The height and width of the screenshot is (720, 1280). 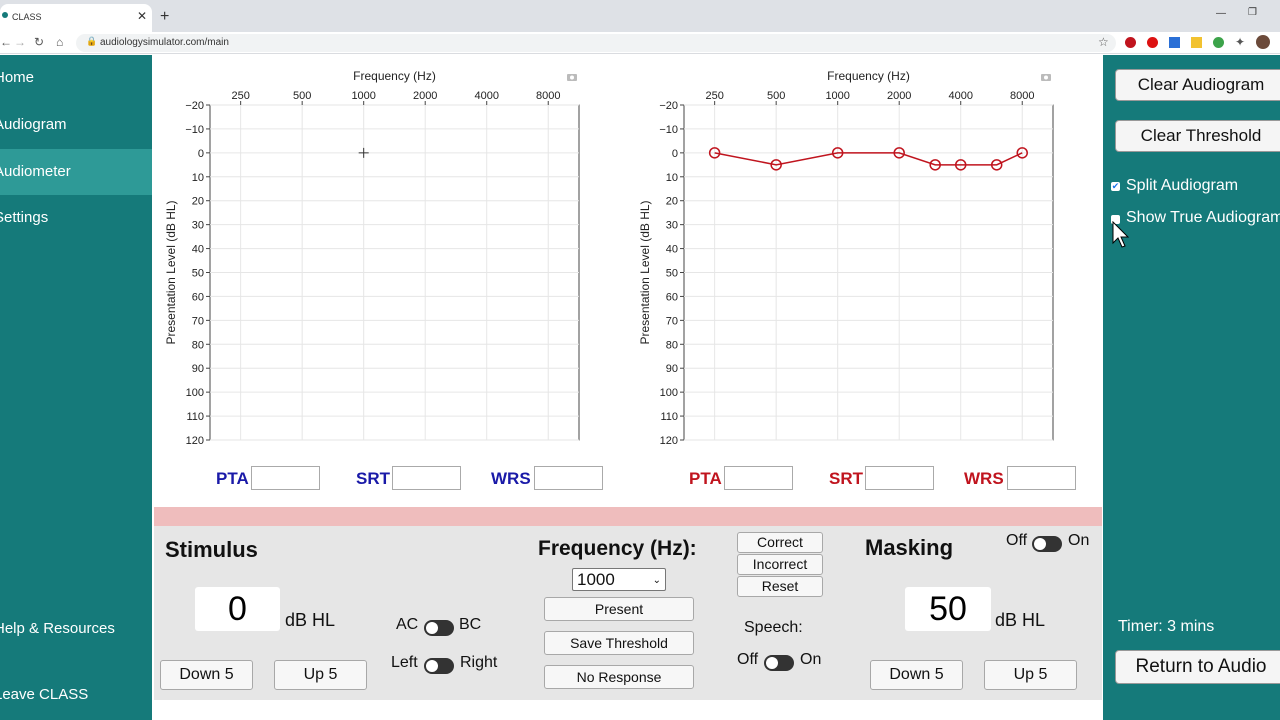 I want to click on x-tick-label: 4000, so click(x=486, y=96).